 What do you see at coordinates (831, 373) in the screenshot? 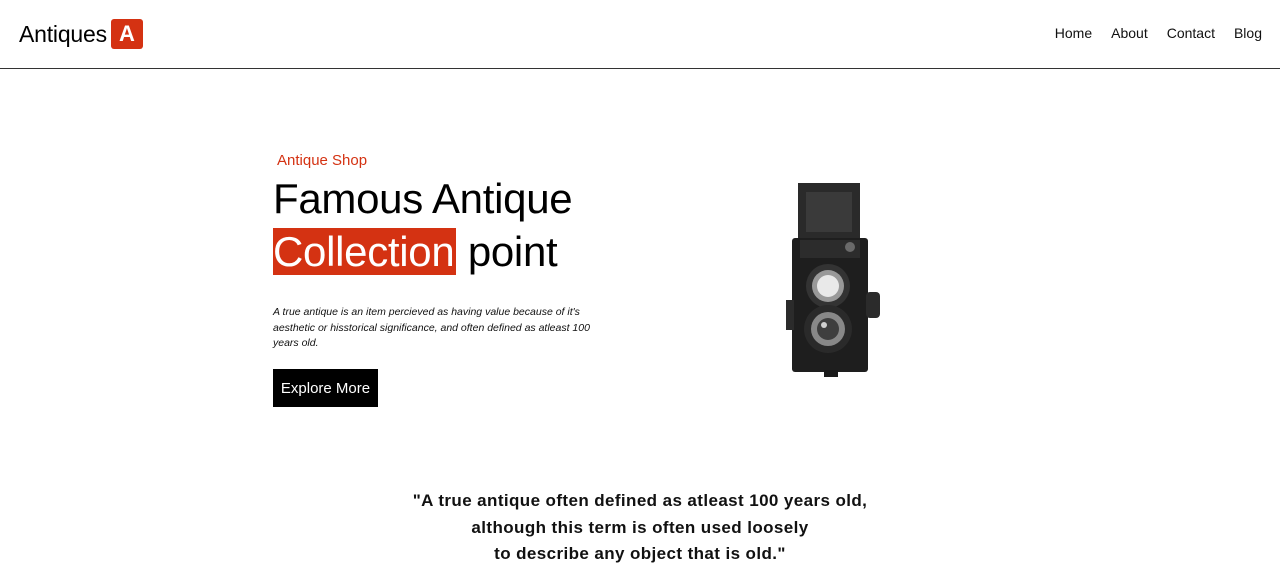
I see `camera-tripod-mount` at bounding box center [831, 373].